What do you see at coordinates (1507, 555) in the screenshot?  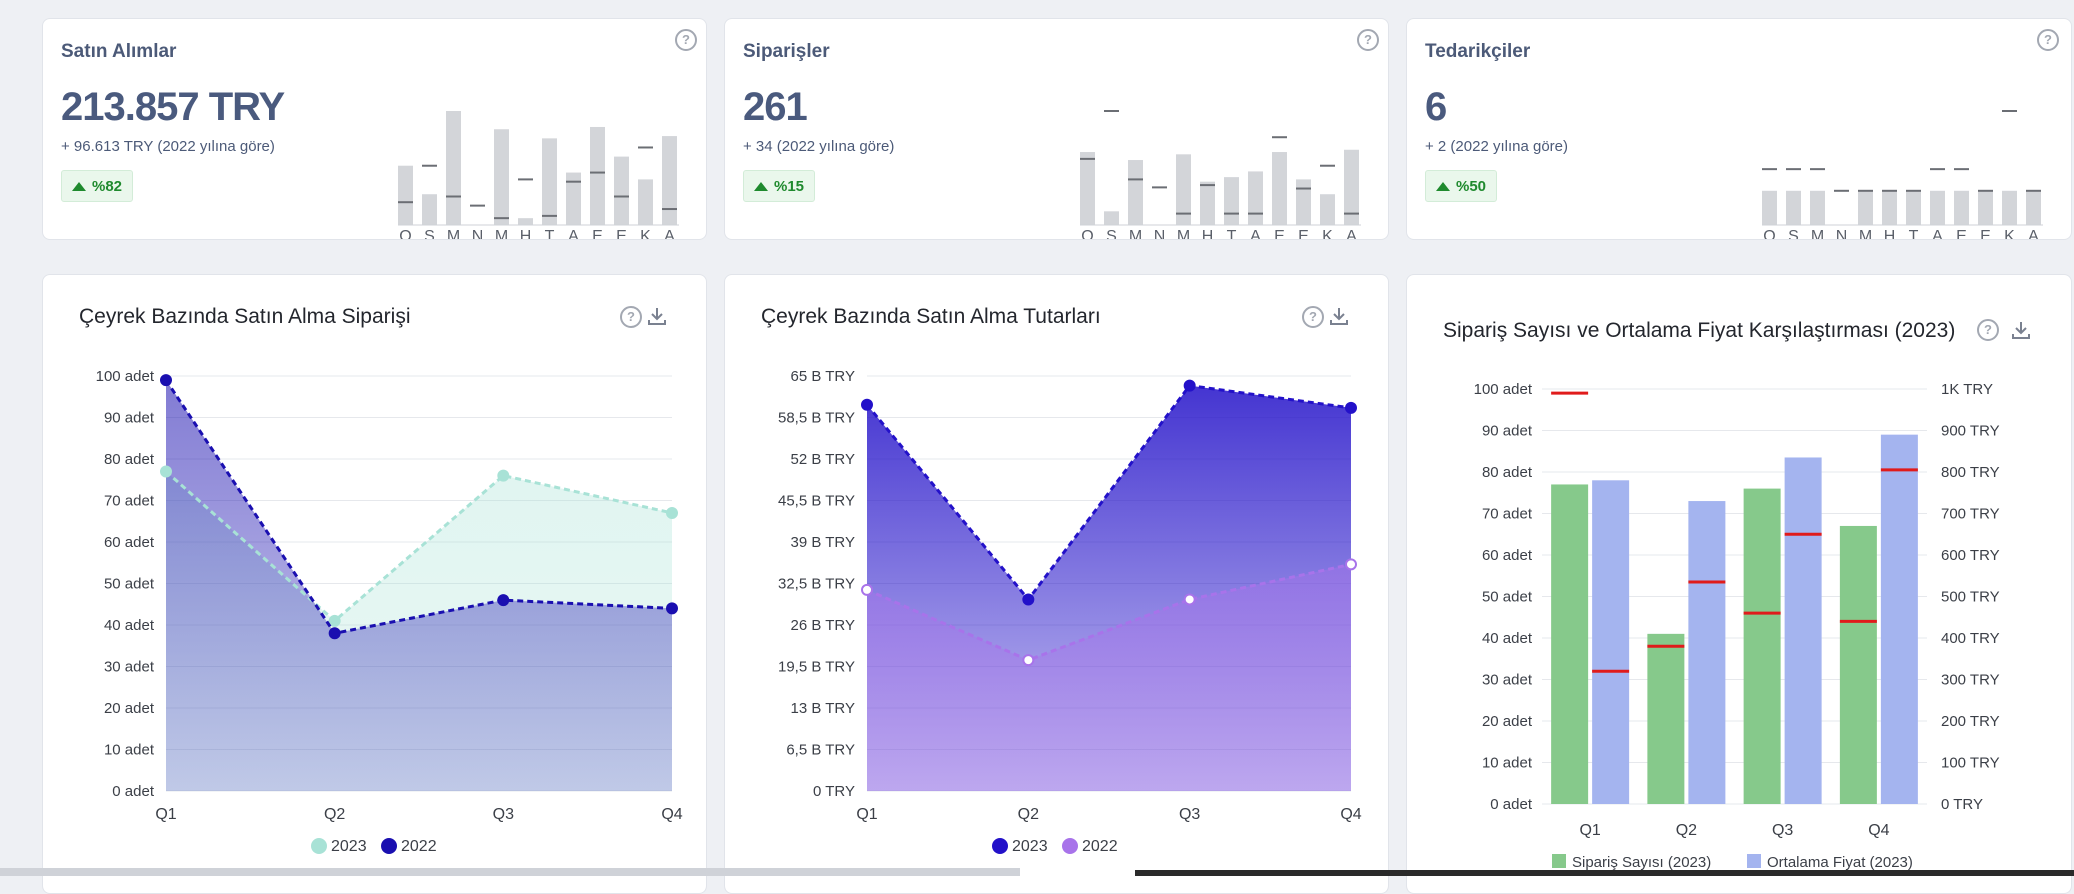 I see `y-tick-label-left: 60 adet` at bounding box center [1507, 555].